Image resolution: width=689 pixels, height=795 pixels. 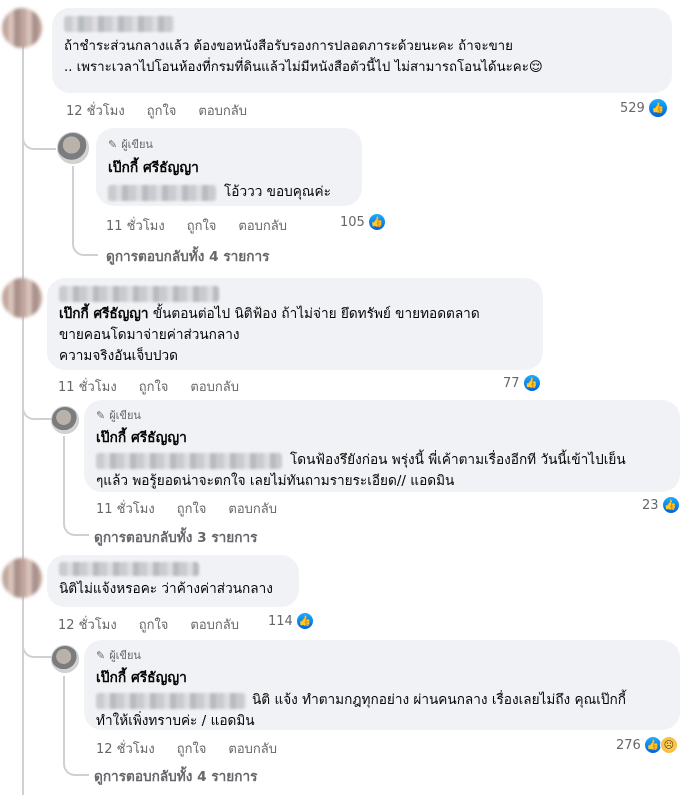 I want to click on comment-text: นิติไม่แจ้งหรอคะ ว่าค้างค่าส่วนกลาง, so click(x=166, y=589).